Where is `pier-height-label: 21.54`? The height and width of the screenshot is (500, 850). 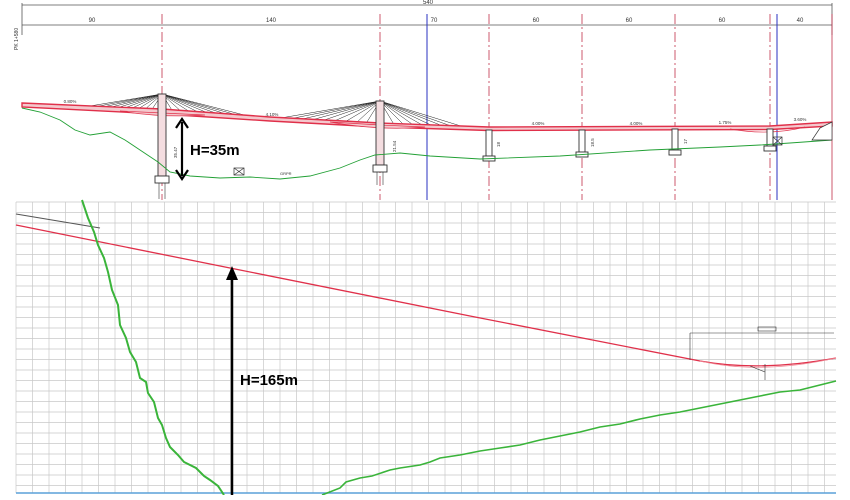 pier-height-label: 21.54 is located at coordinates (394, 146).